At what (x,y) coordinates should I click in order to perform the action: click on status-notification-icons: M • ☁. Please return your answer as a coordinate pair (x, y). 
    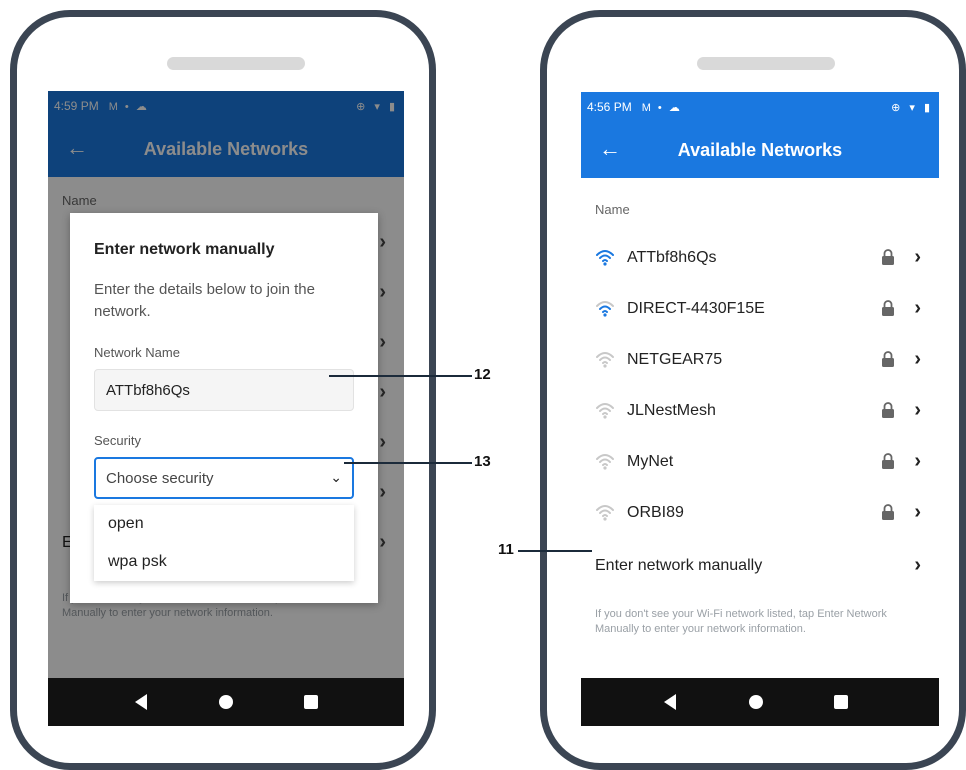
    Looking at the image, I should click on (661, 107).